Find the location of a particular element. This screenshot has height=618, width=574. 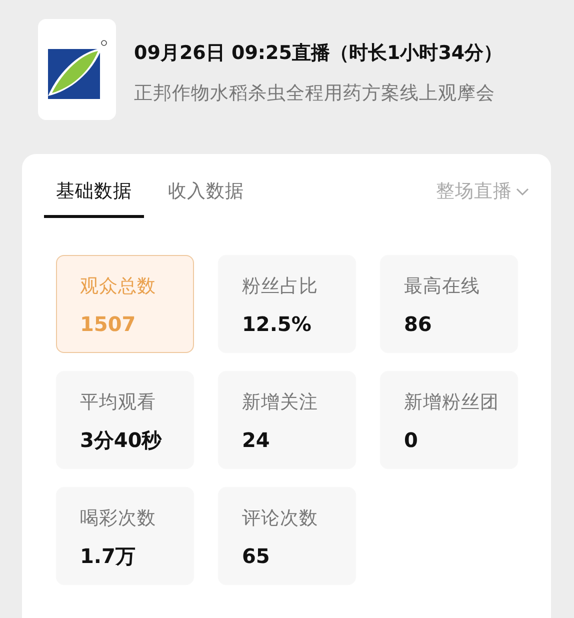

metric-value: 12.5% is located at coordinates (277, 324).